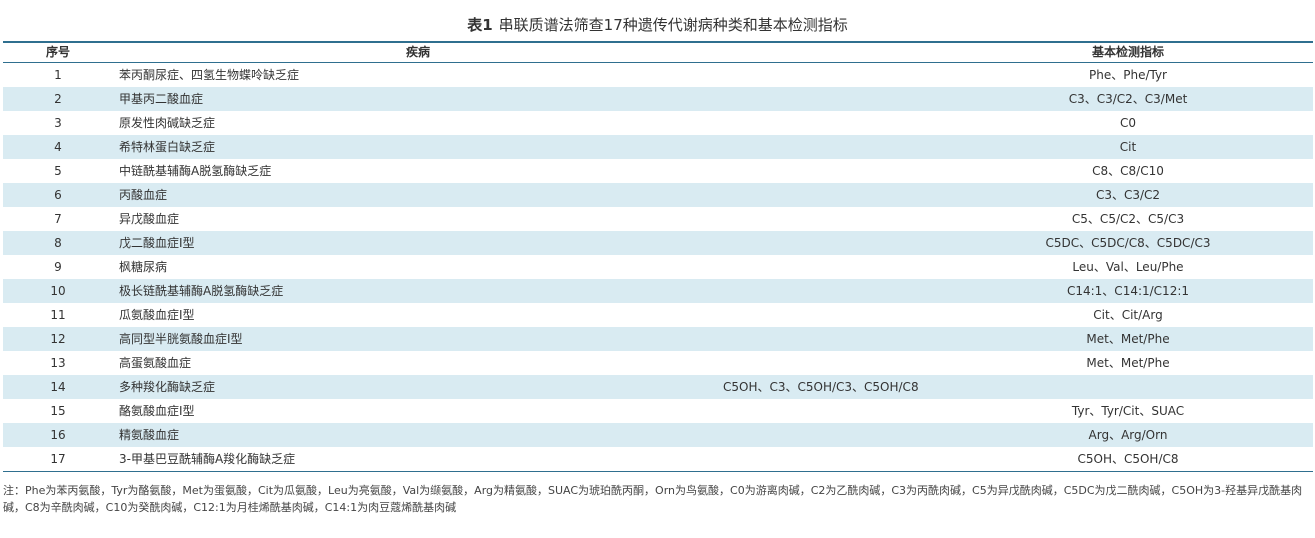  What do you see at coordinates (658, 195) in the screenshot?
I see `table-row: 6 丙酸血症 C3、C3/C2` at bounding box center [658, 195].